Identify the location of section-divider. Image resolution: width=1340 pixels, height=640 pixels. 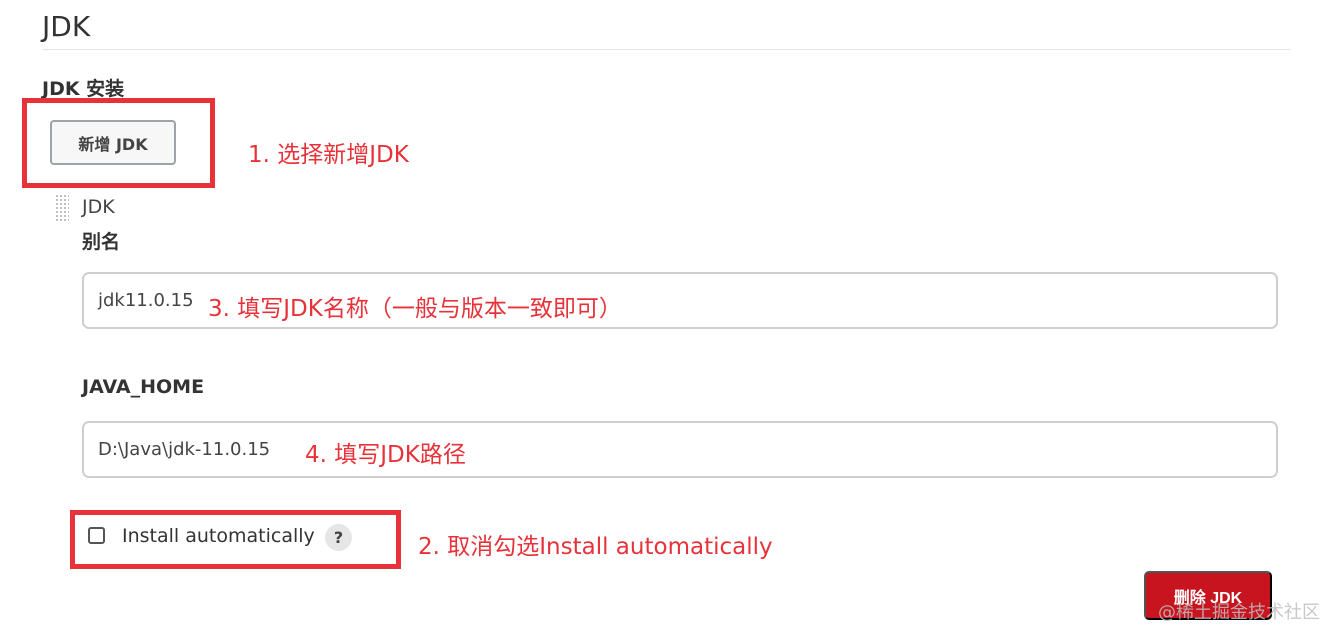
(666, 49).